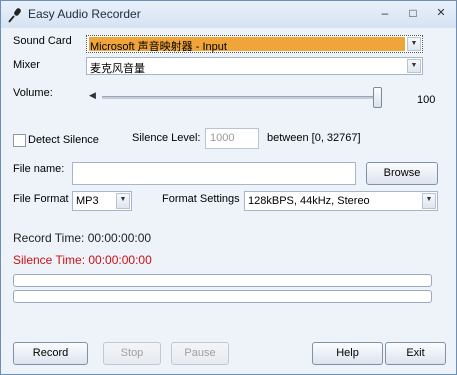  What do you see at coordinates (377, 97) in the screenshot?
I see `slider-thumb` at bounding box center [377, 97].